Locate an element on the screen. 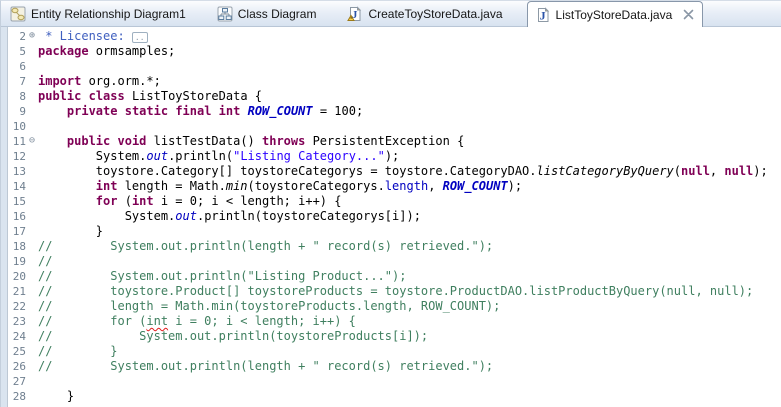  code-segment: throws is located at coordinates (284, 141).